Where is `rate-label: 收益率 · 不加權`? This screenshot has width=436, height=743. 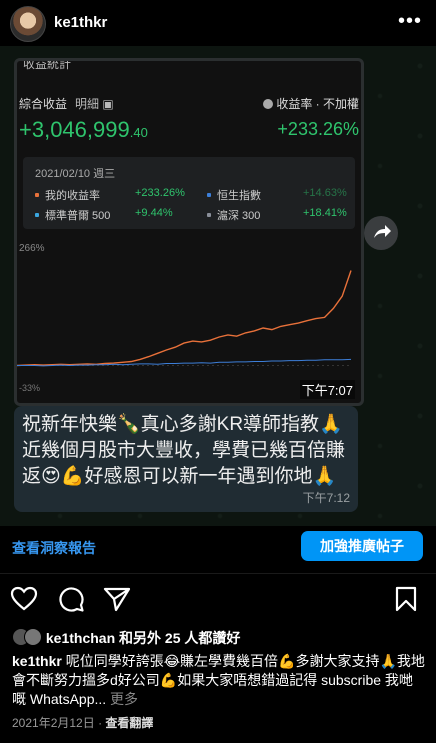
rate-label: 收益率 · 不加權 is located at coordinates (311, 103).